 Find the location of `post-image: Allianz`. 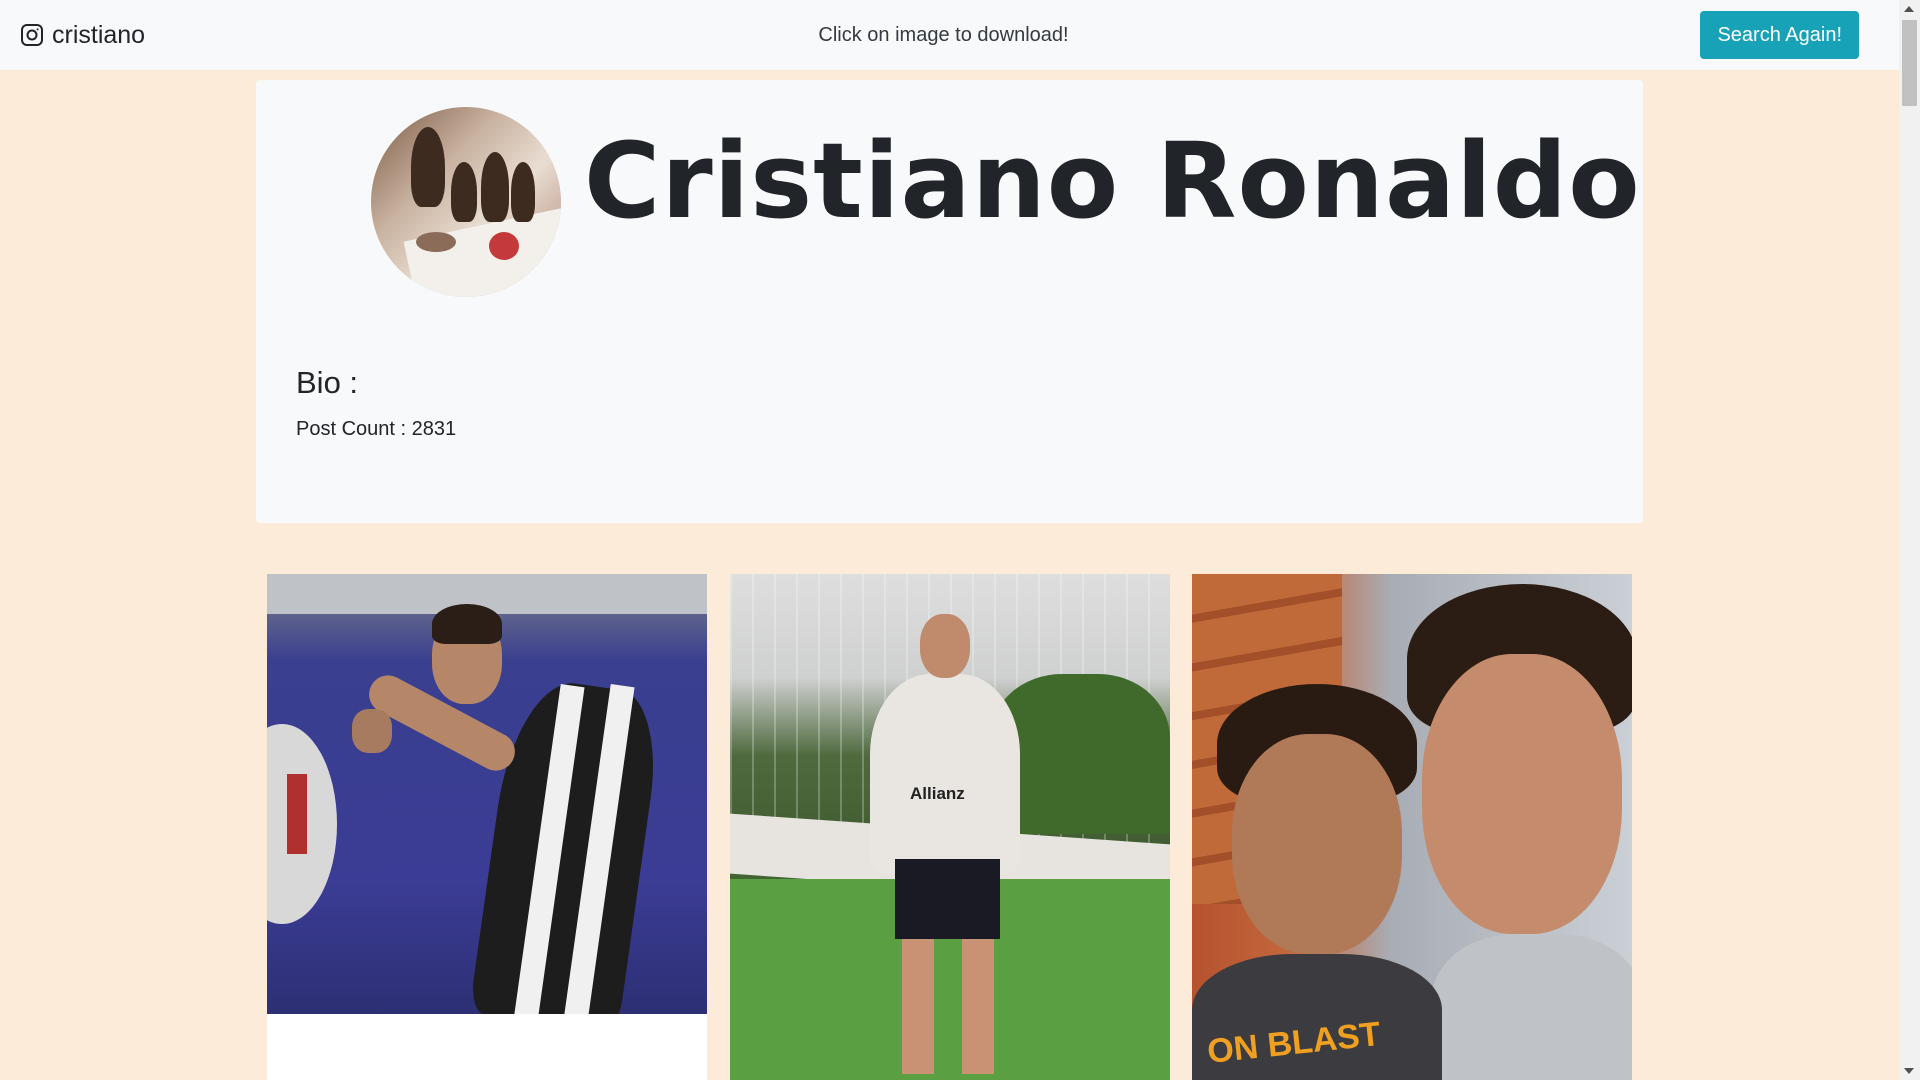

post-image: Allianz is located at coordinates (950, 827).